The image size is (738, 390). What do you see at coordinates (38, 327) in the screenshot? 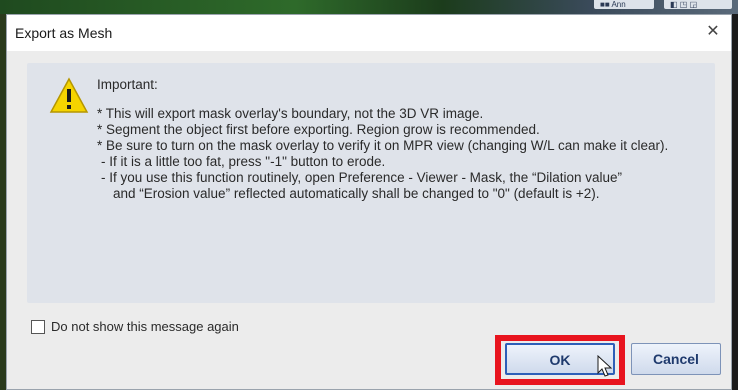
I see `dont-show-again-checkbox` at bounding box center [38, 327].